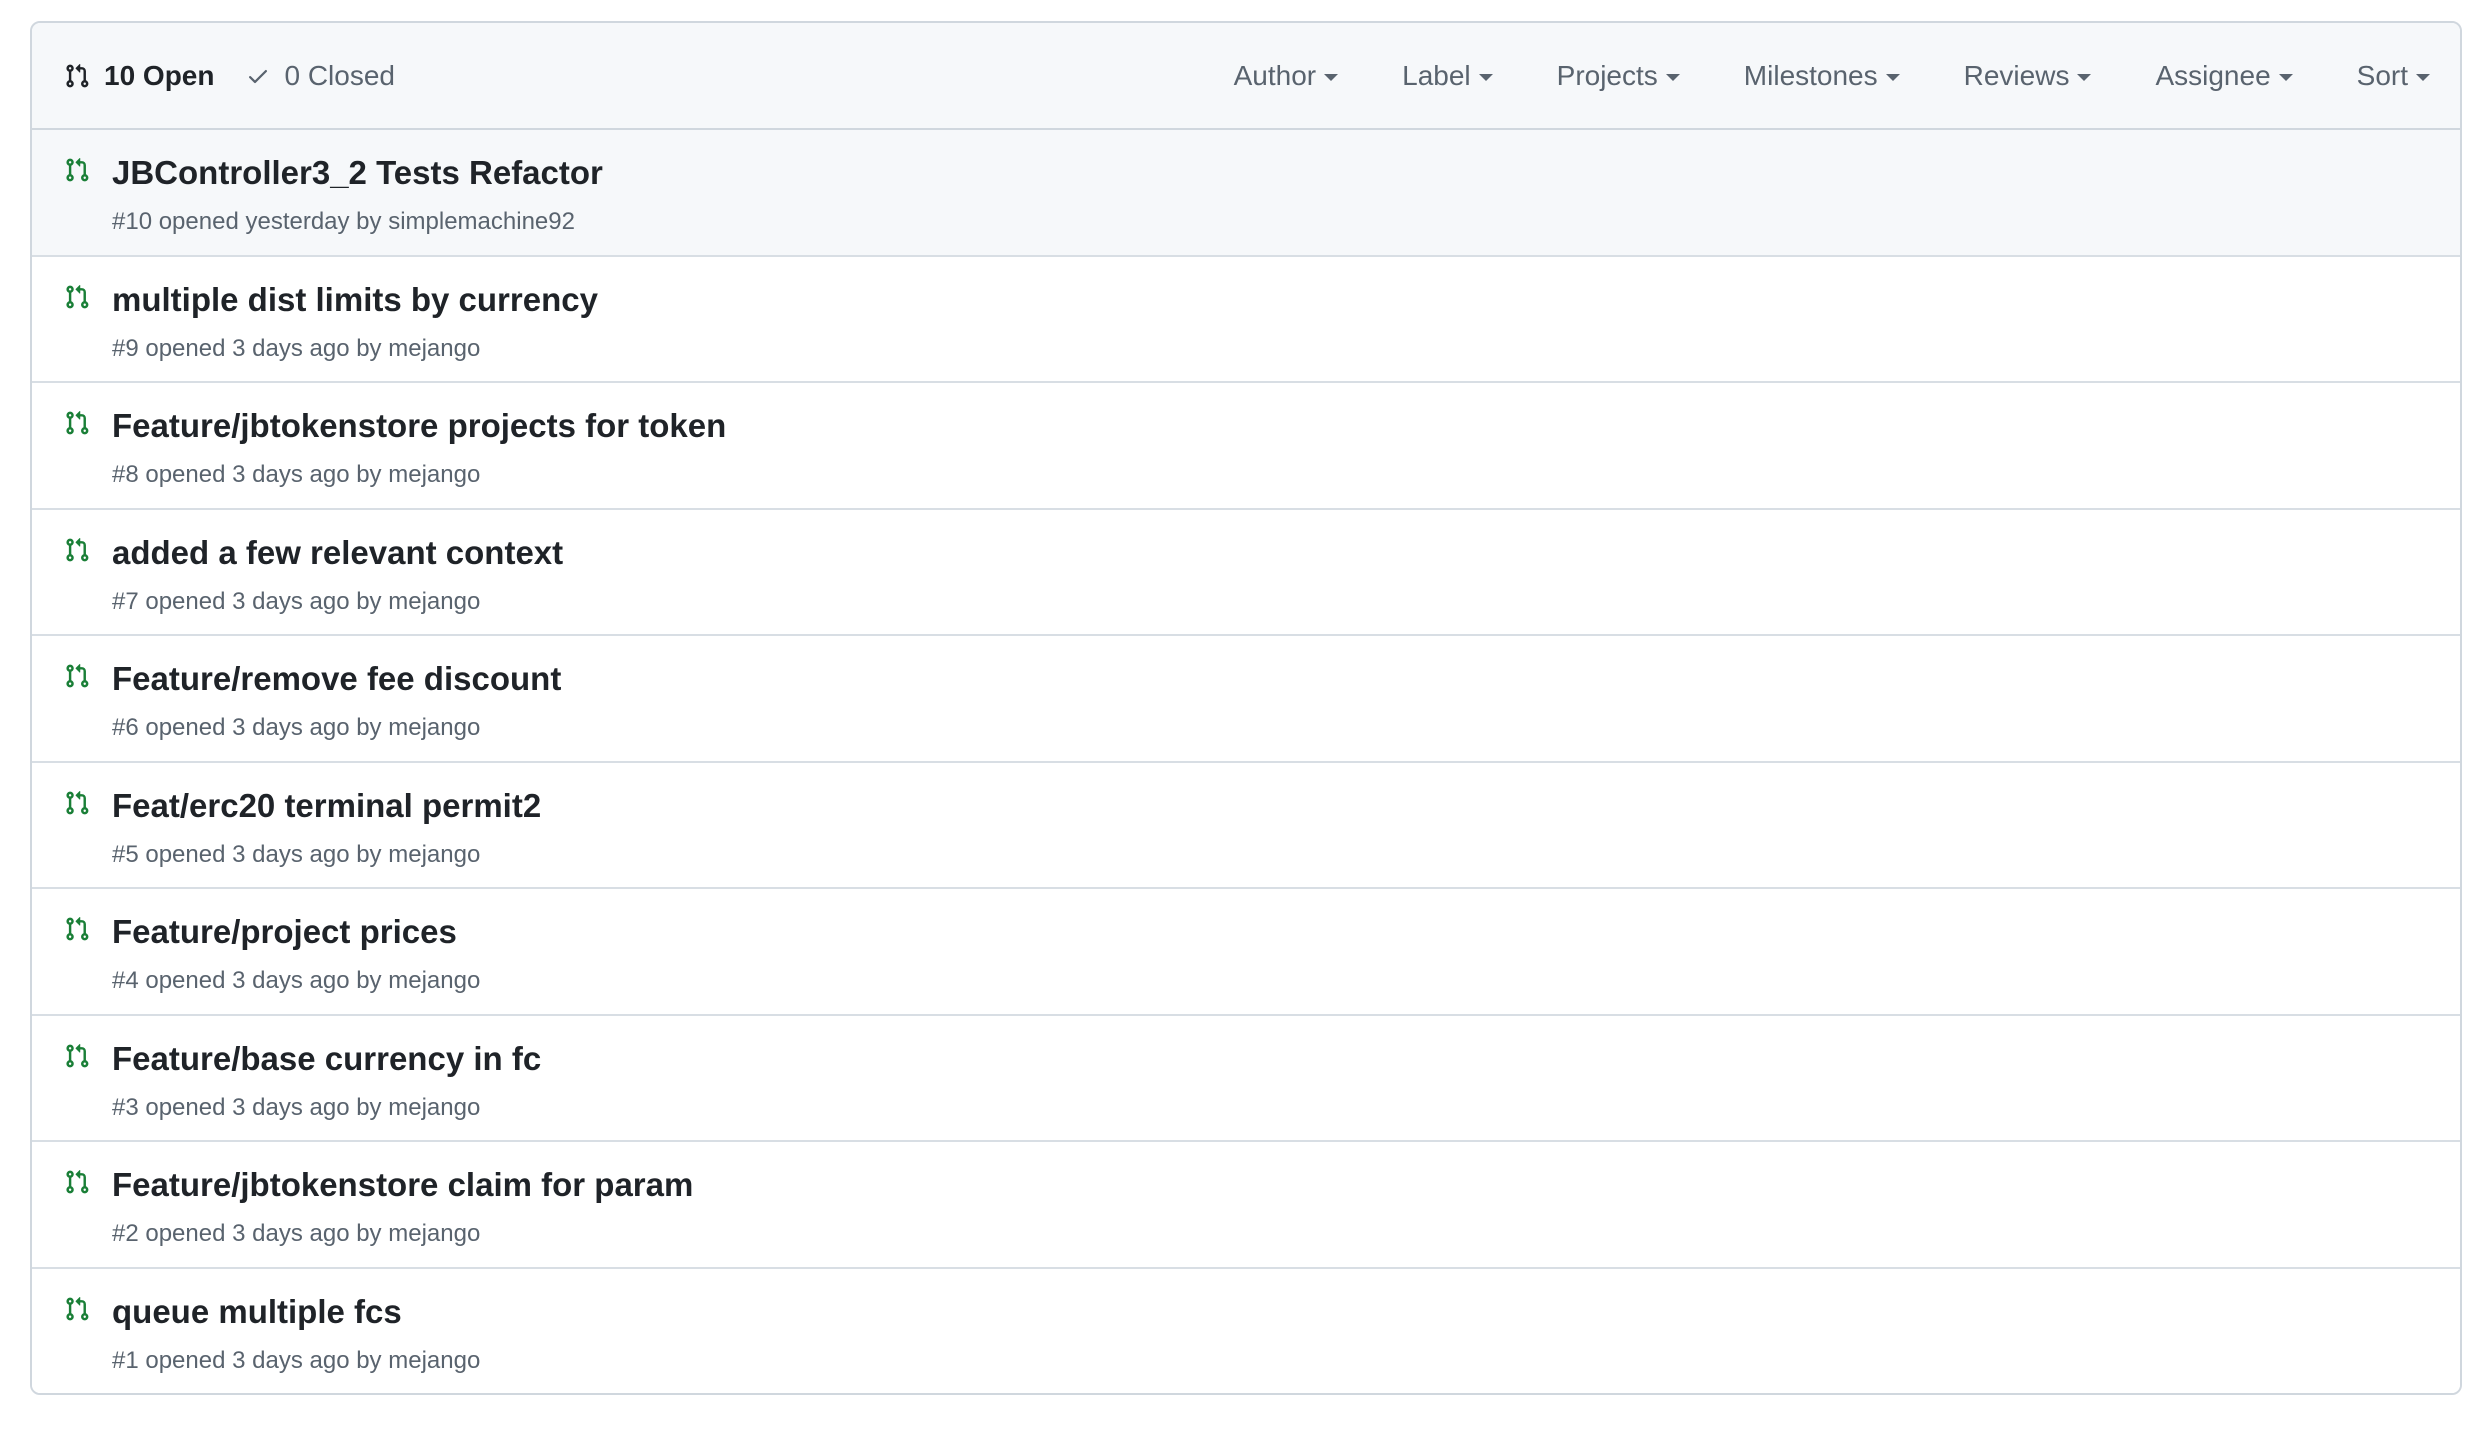 This screenshot has height=1446, width=2490. Describe the element at coordinates (257, 1312) in the screenshot. I see `pull-request-title-link: queue multiple fcs` at that location.